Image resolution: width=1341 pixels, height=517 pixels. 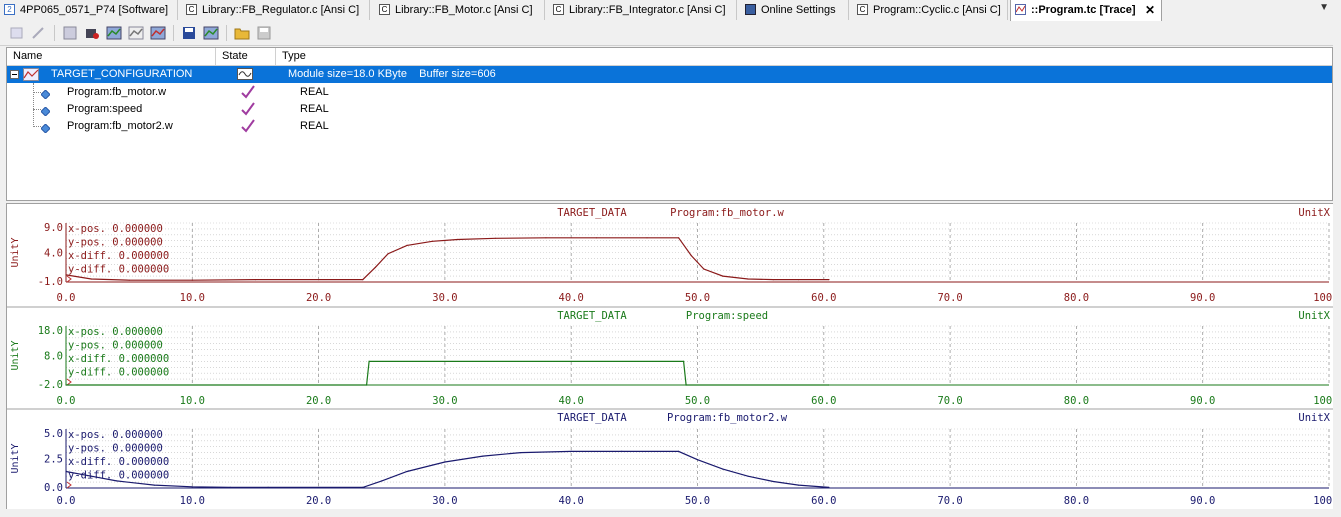 What do you see at coordinates (376, 56) in the screenshot?
I see `column-header-type: Type` at bounding box center [376, 56].